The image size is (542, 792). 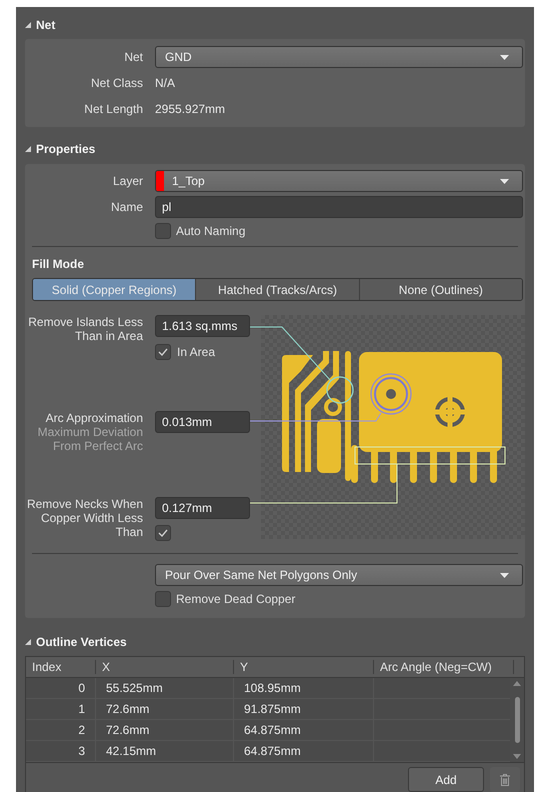 What do you see at coordinates (444, 667) in the screenshot?
I see `column-header: Arc Angle (Neg=CW)` at bounding box center [444, 667].